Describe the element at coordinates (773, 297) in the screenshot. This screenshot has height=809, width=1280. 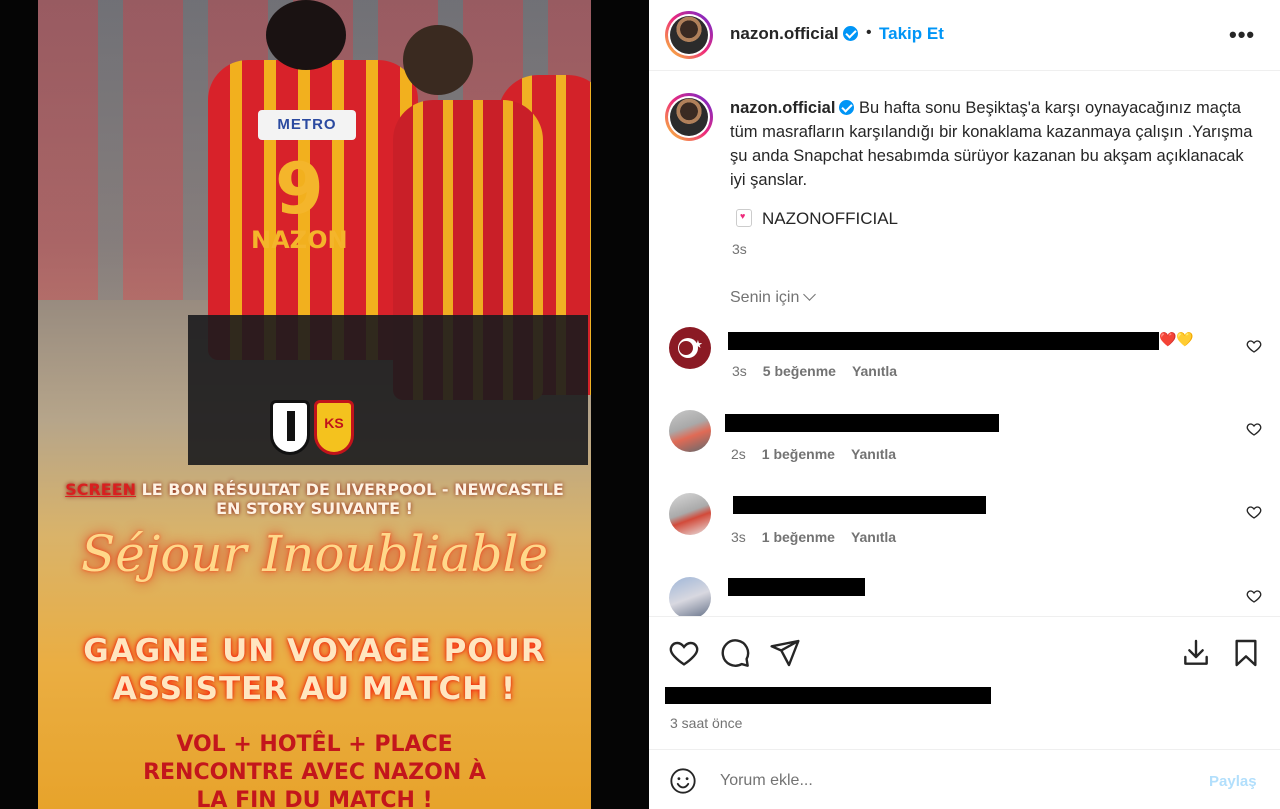
I see `for-you-toggle: Senin için` at that location.